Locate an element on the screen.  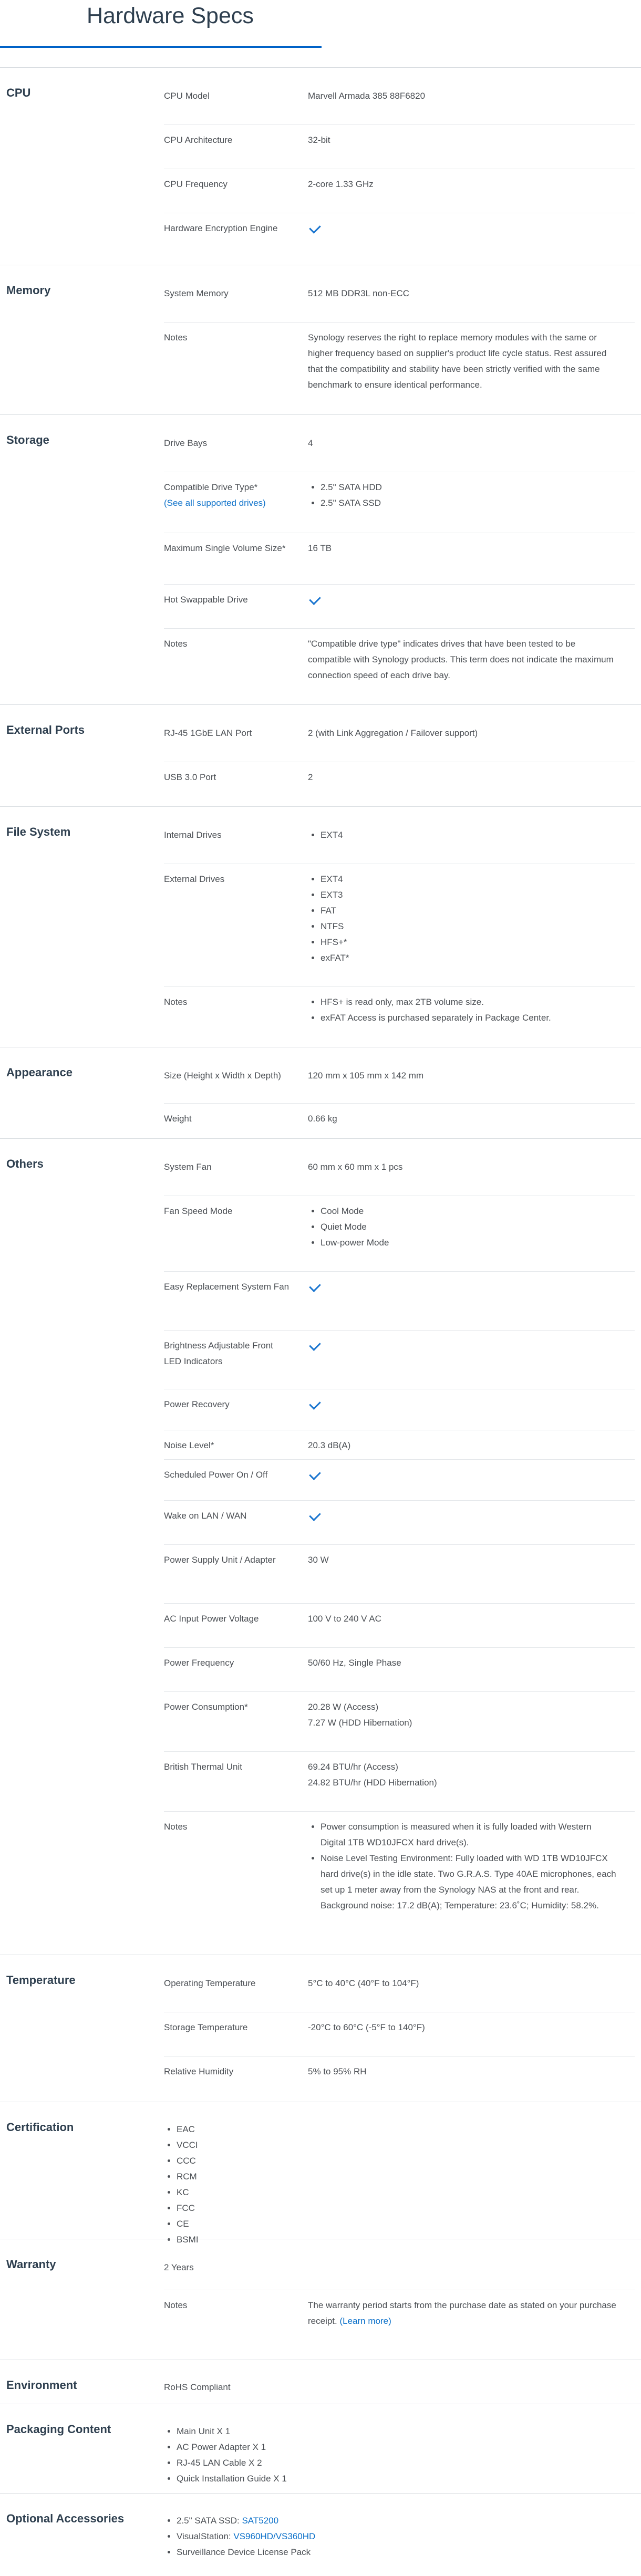
spec-value-list: Cool Mode Quiet Mode Low-power Mode is located at coordinates (462, 1227).